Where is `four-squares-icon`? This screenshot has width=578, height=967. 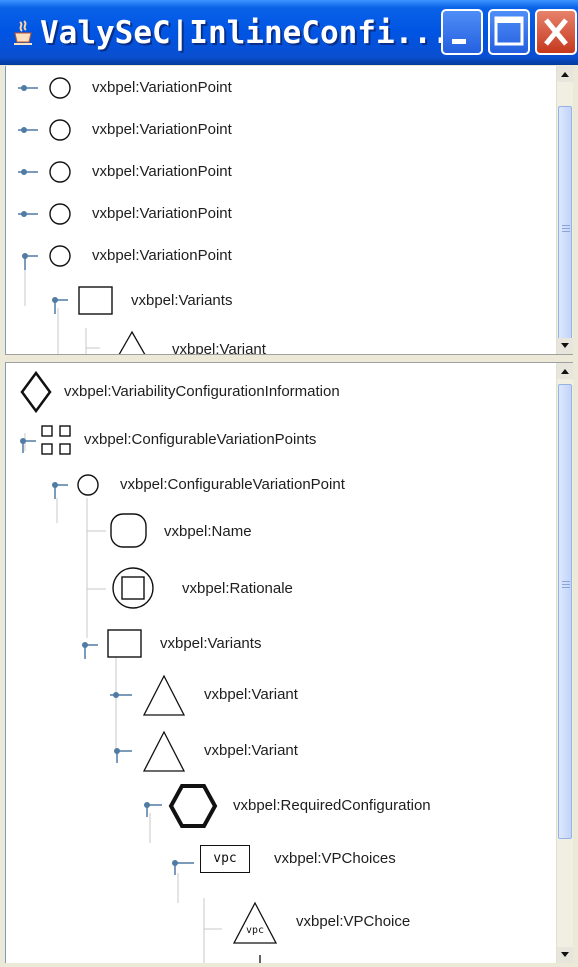 four-squares-icon is located at coordinates (56, 440).